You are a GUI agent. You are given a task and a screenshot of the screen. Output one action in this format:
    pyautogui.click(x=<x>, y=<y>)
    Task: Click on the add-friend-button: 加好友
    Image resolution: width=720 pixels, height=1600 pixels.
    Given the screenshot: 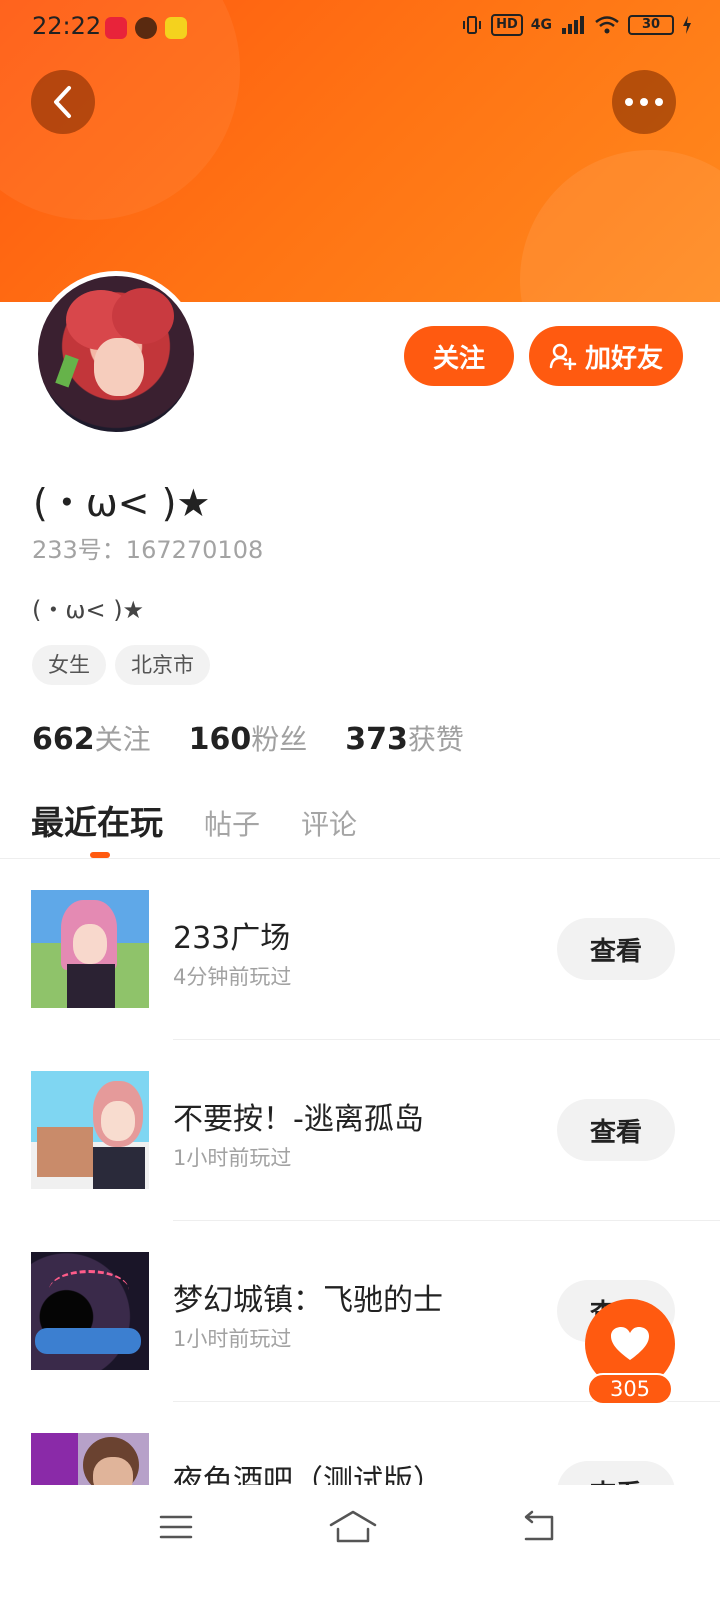 What is the action you would take?
    pyautogui.click(x=606, y=356)
    